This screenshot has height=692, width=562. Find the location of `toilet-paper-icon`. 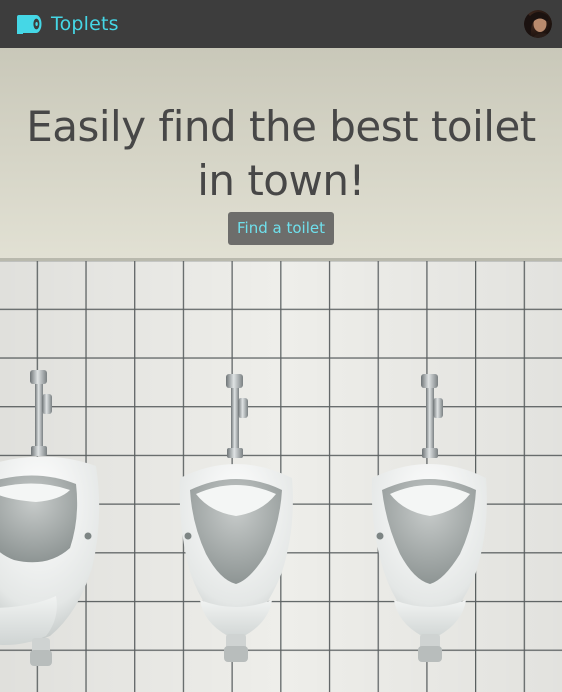

toilet-paper-icon is located at coordinates (29, 24).